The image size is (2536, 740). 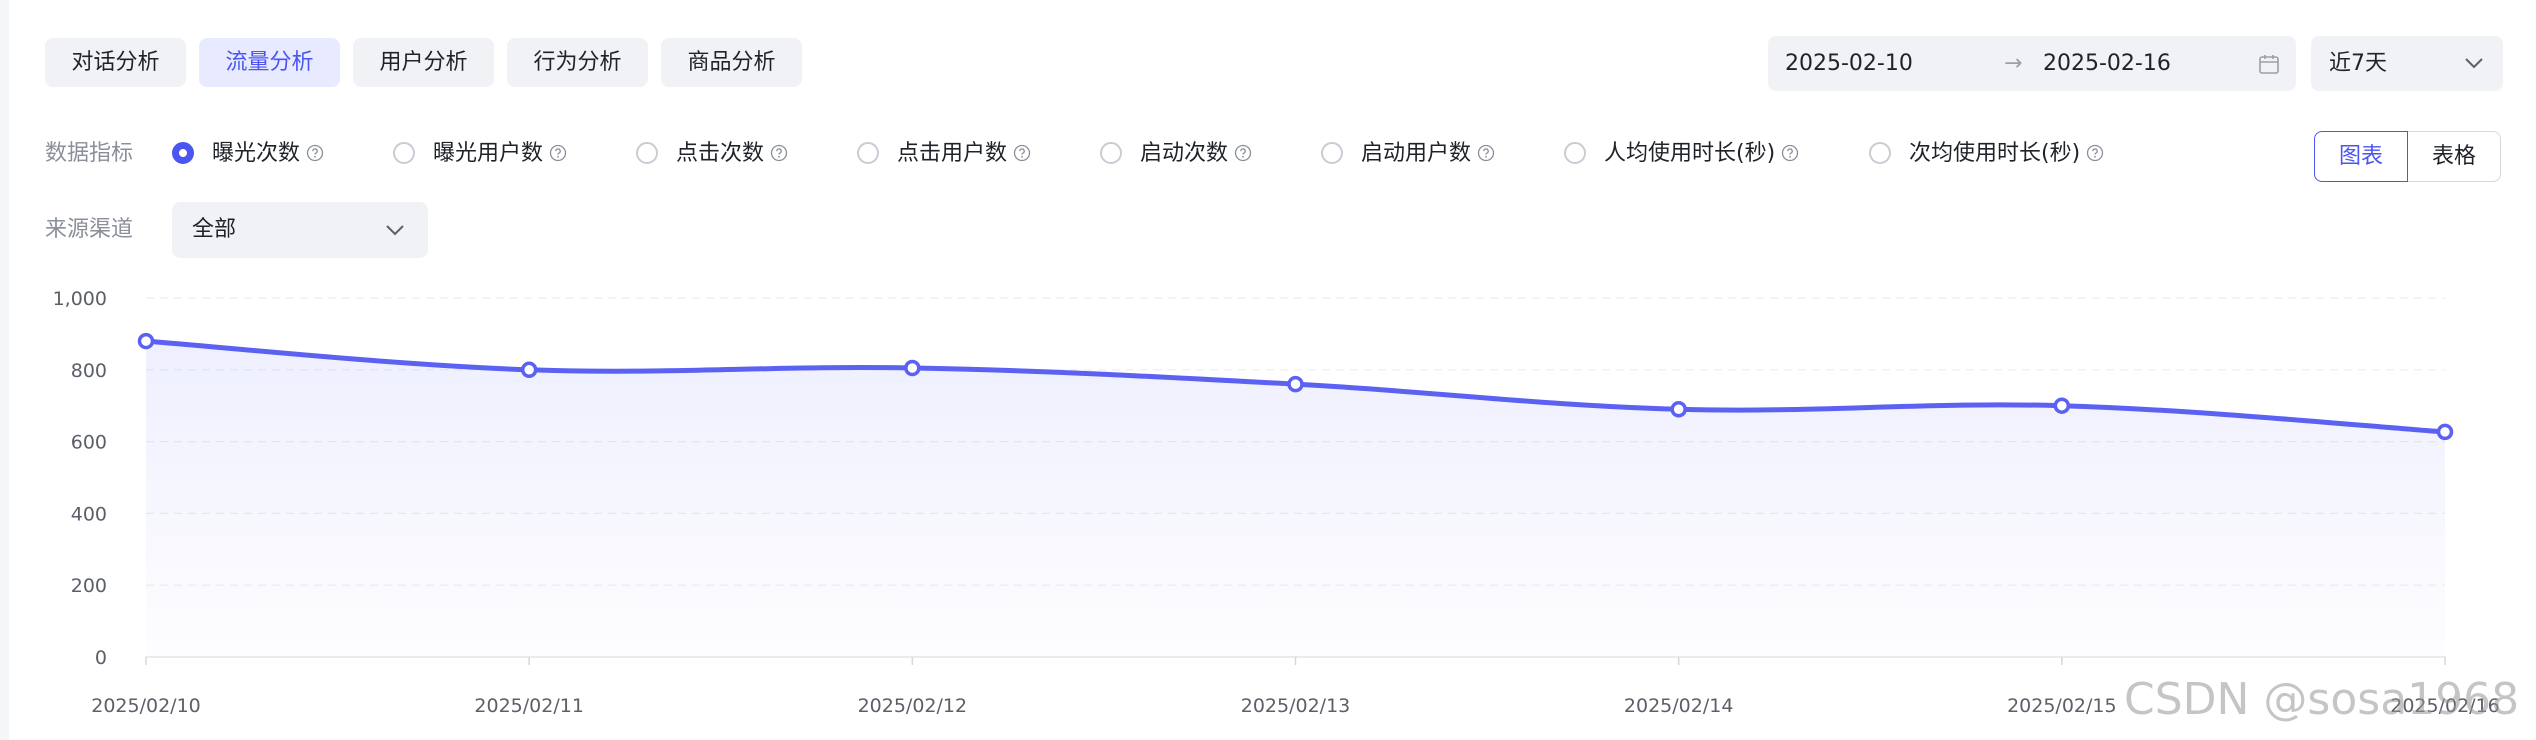 I want to click on y-tick-label: 200, so click(x=89, y=586).